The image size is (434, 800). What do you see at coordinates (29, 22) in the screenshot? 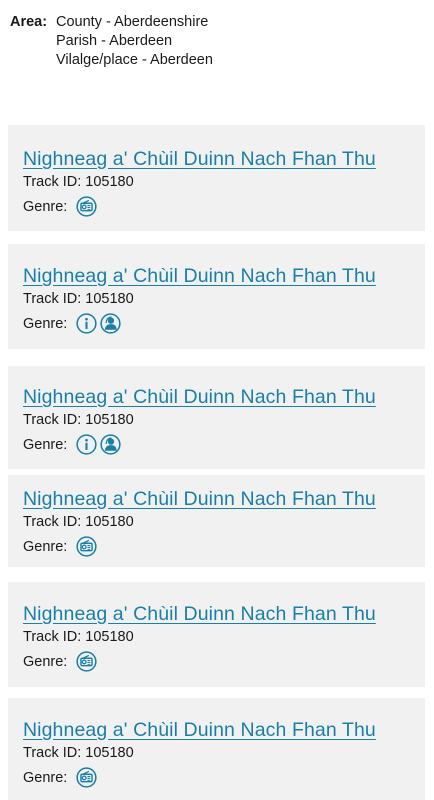
I see `area-label: Area:` at bounding box center [29, 22].